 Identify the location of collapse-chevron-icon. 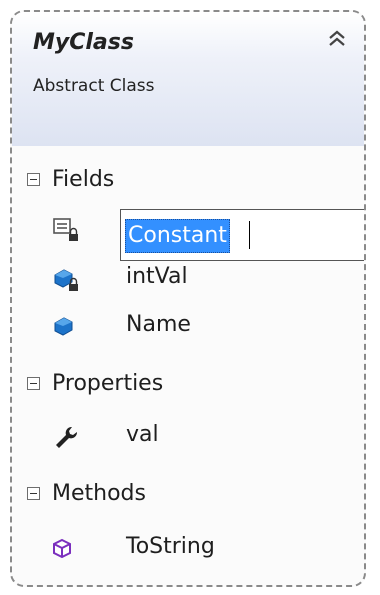
(337, 39).